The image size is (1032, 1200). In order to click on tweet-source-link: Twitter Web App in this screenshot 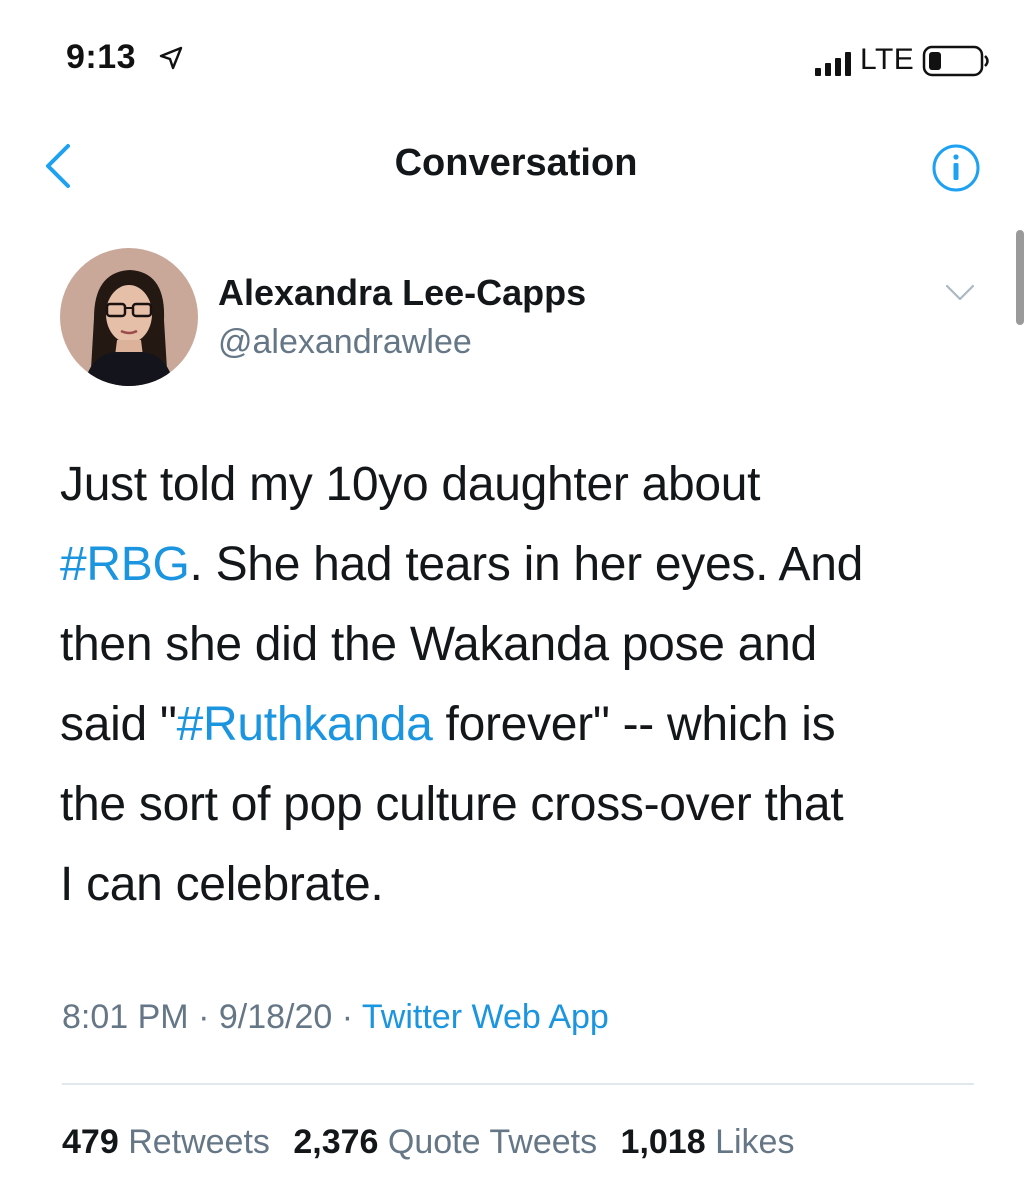, I will do `click(485, 1017)`.